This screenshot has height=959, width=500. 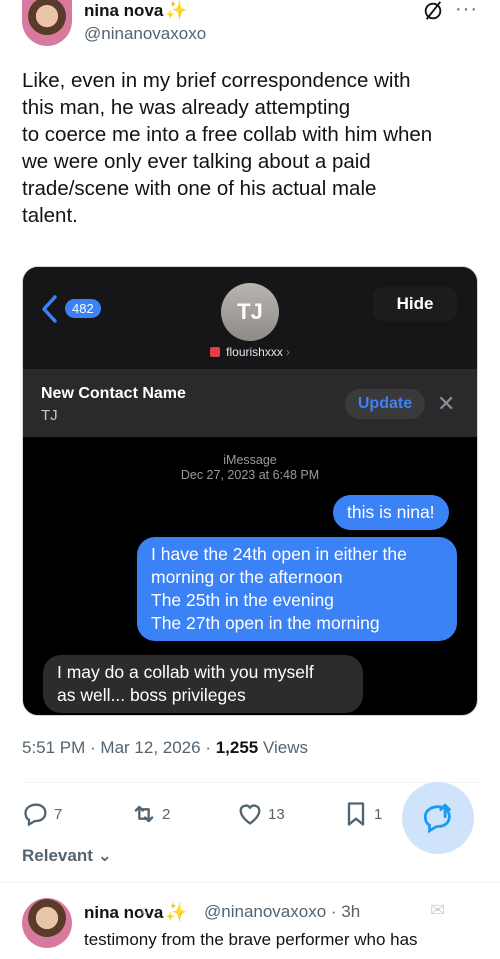 What do you see at coordinates (415, 304) in the screenshot?
I see `hide-button: Hide` at bounding box center [415, 304].